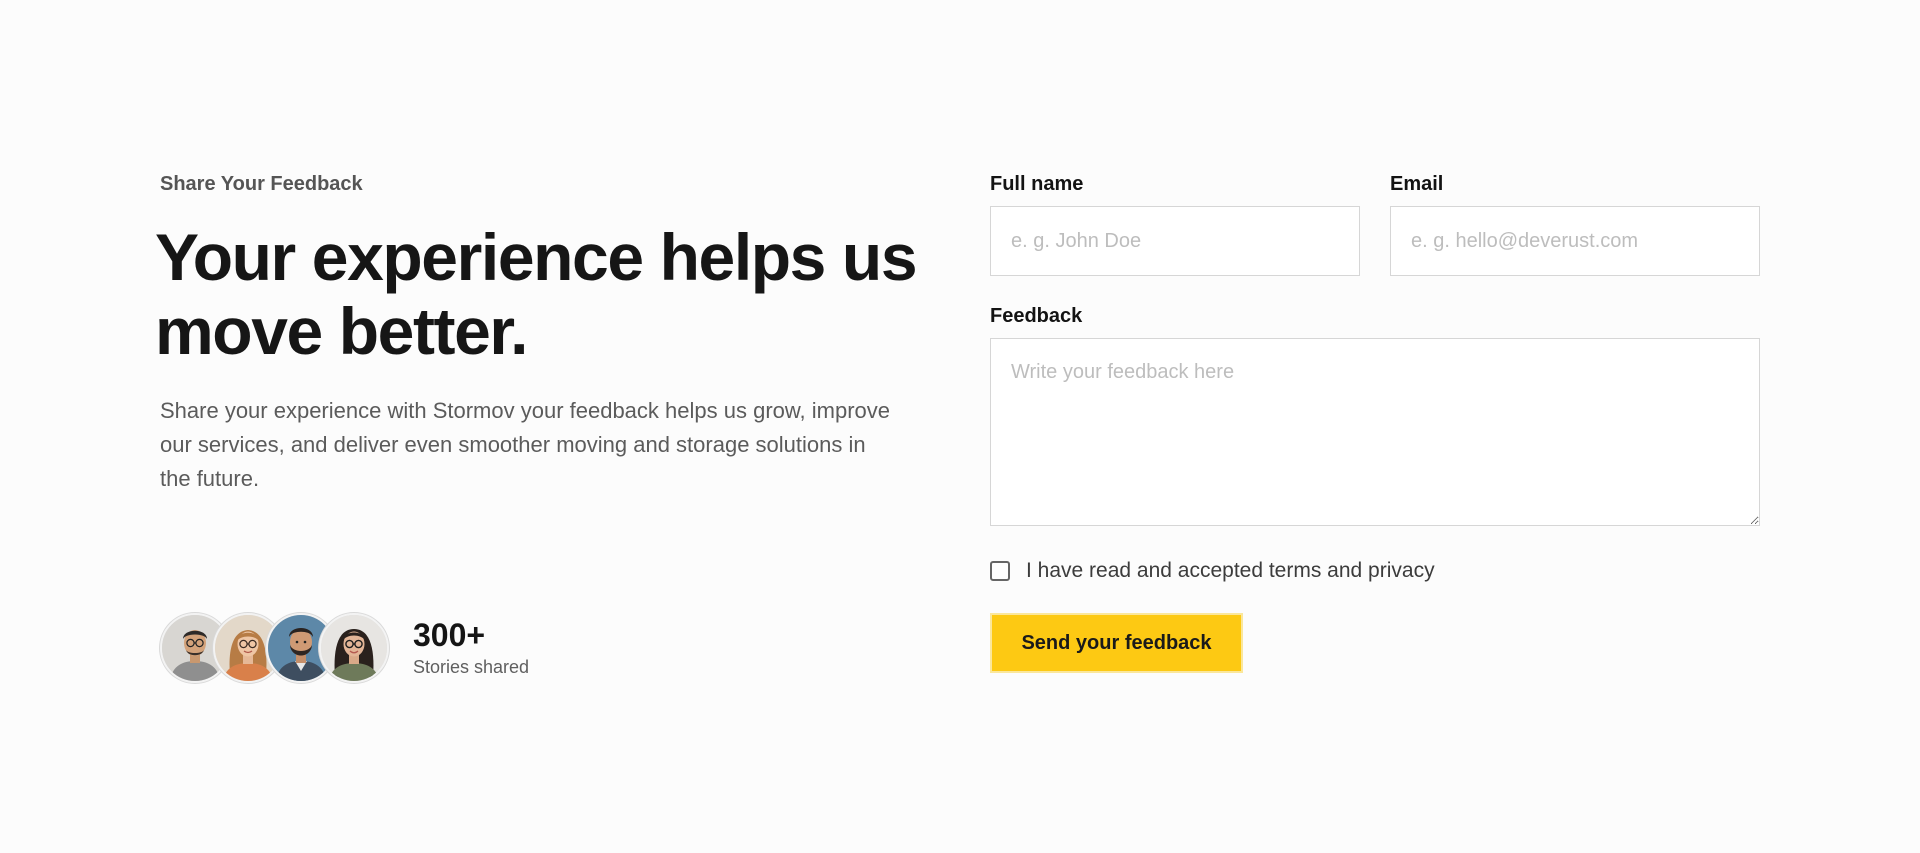 Image resolution: width=1920 pixels, height=853 pixels. I want to click on full-name-label: Full name, so click(1037, 184).